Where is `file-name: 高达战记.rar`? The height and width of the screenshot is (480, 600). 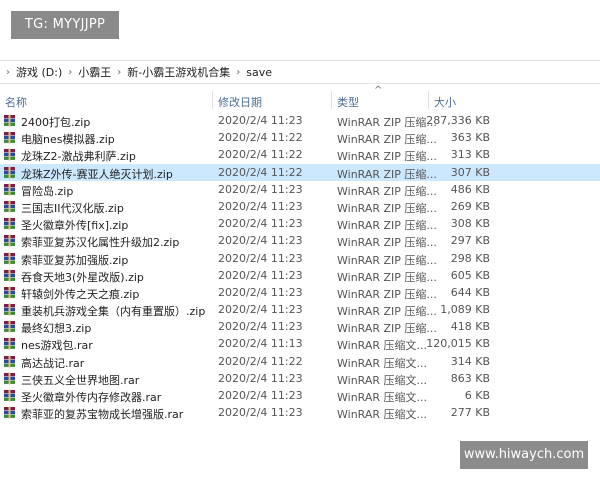 file-name: 高达战记.rar is located at coordinates (53, 363).